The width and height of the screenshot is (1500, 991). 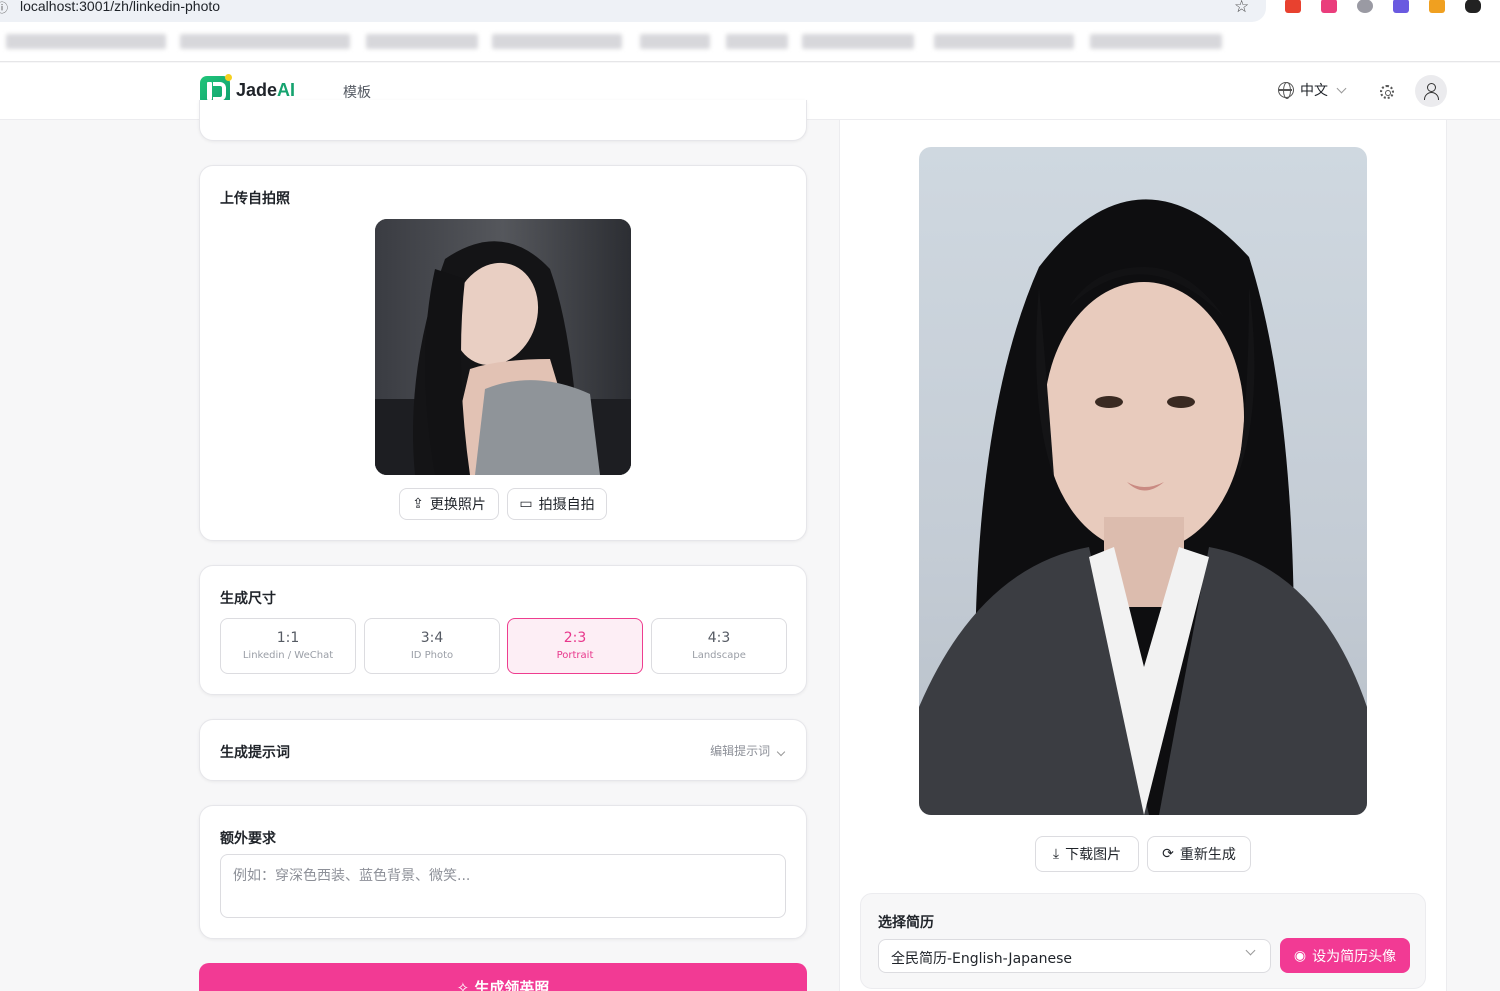 I want to click on language-label: 中文, so click(x=1314, y=91).